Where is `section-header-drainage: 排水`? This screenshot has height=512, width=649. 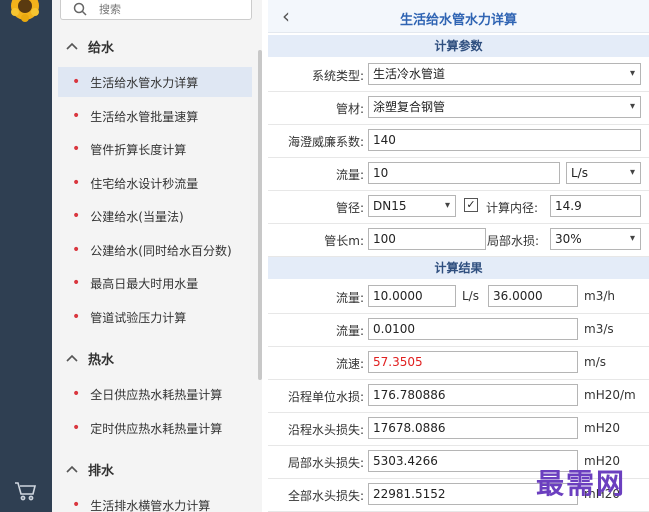 section-header-drainage: 排水 is located at coordinates (90, 469).